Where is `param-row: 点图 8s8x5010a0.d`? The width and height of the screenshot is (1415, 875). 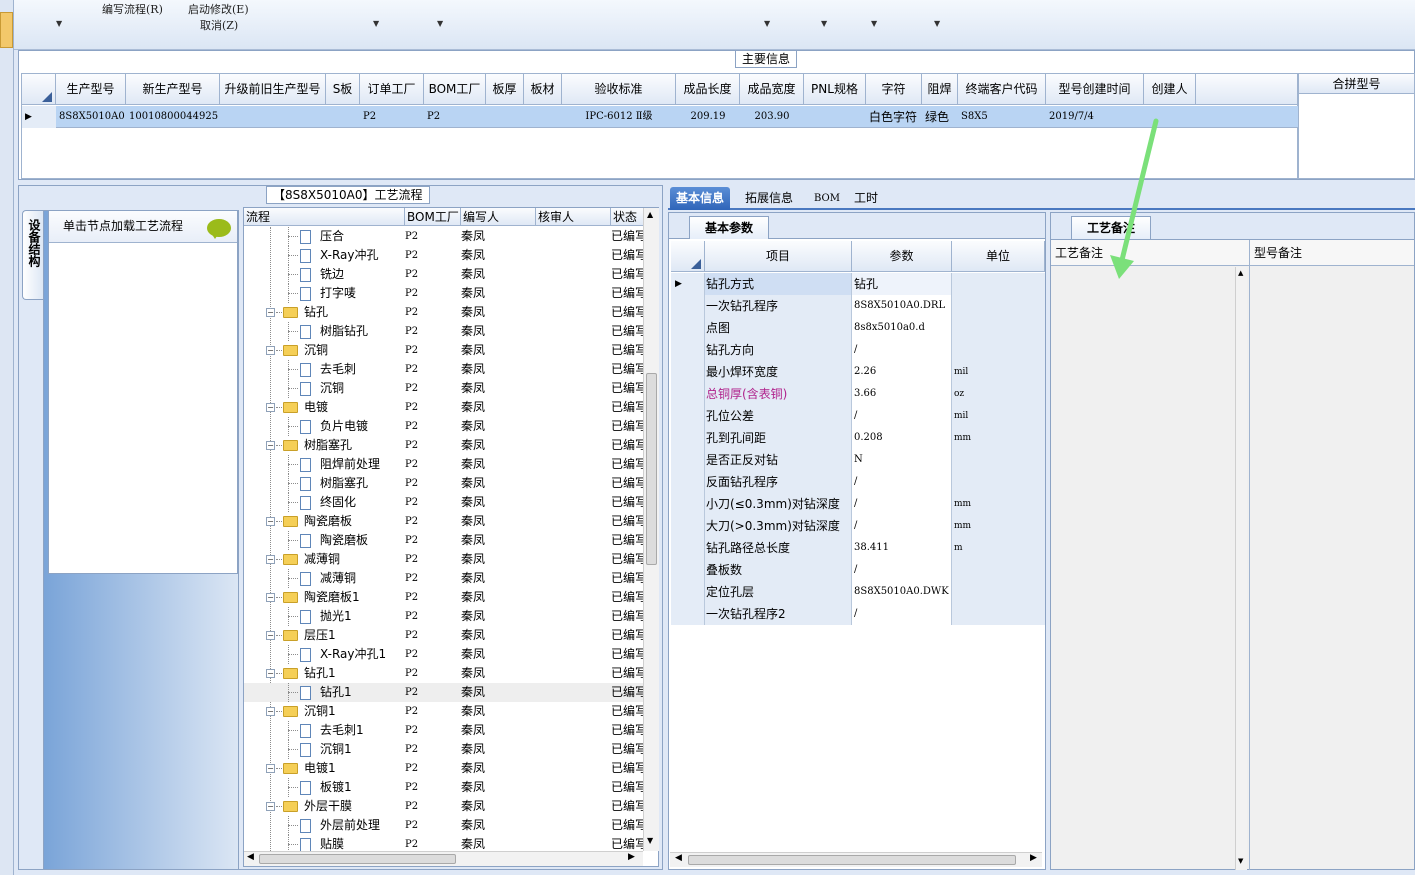
param-row: 点图 8s8x5010a0.d is located at coordinates (858, 328).